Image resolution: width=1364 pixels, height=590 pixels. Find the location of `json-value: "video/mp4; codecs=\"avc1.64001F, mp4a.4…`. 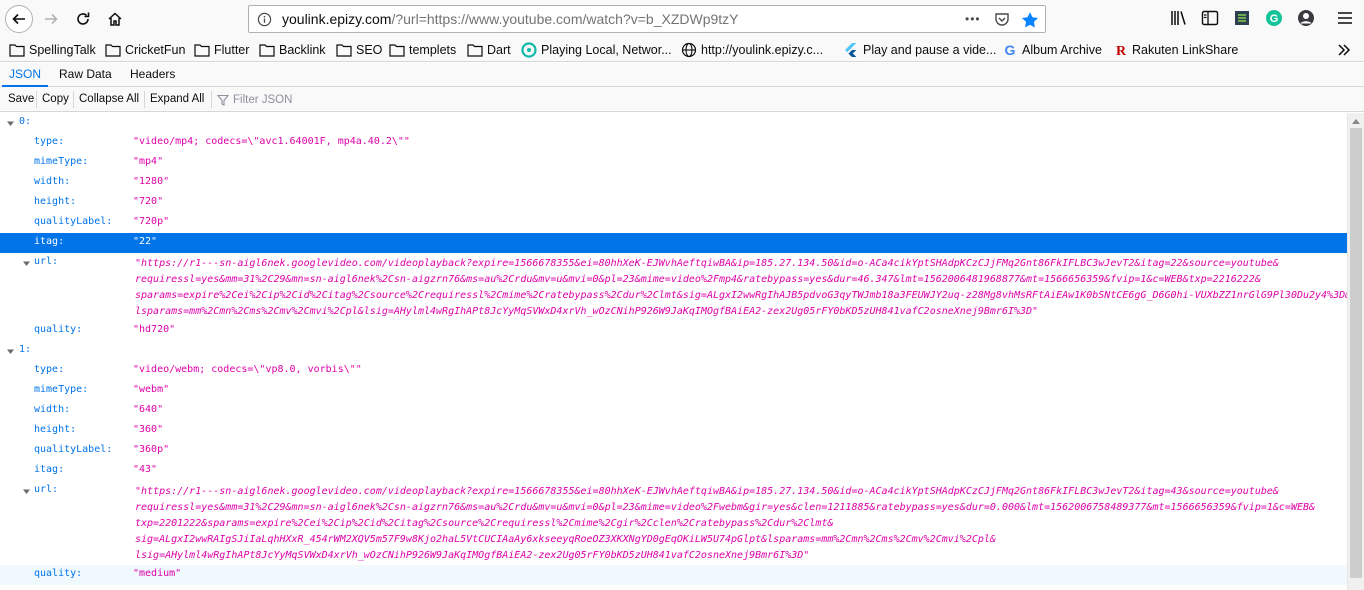

json-value: "video/mp4; codecs=\"avc1.64001F, mp4a.4… is located at coordinates (271, 141).